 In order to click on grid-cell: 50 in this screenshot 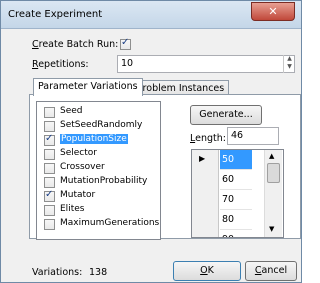, I will do `click(236, 160)`.